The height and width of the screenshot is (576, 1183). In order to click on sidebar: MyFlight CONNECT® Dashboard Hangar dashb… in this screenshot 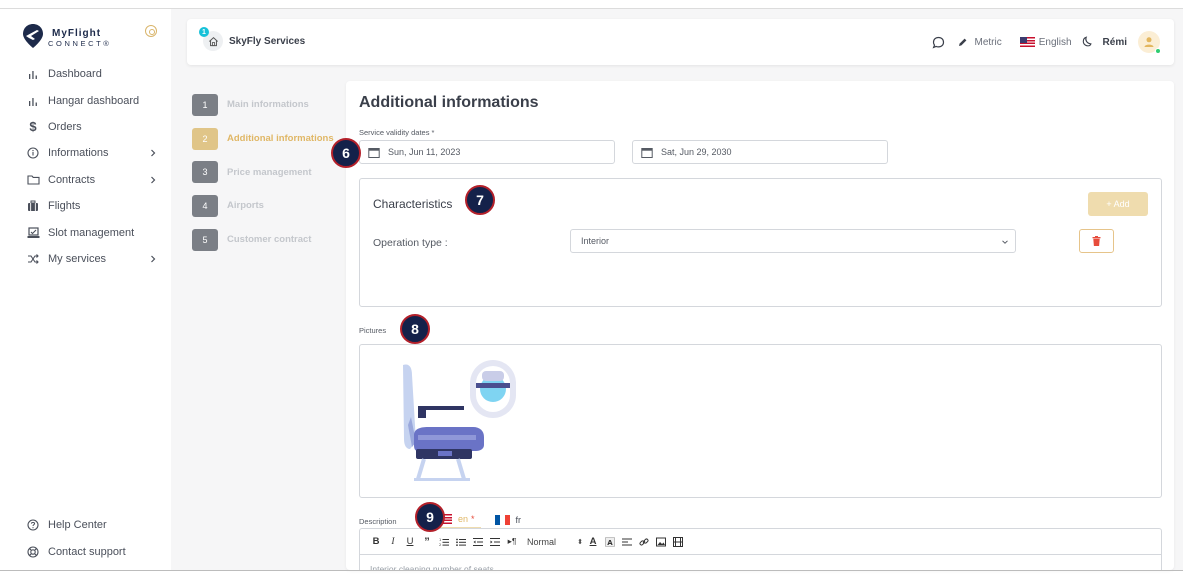, I will do `click(85, 289)`.